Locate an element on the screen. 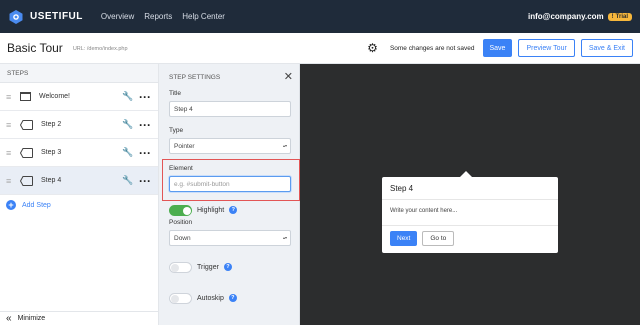 The image size is (640, 325). app-name: USETIFUL is located at coordinates (56, 16).